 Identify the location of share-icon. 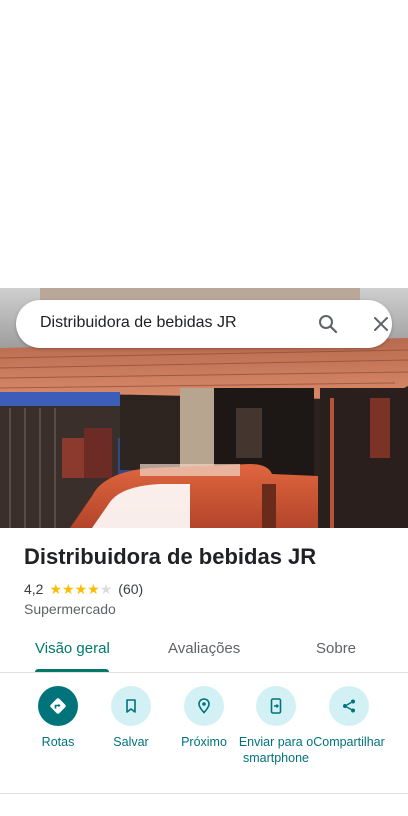
(349, 706).